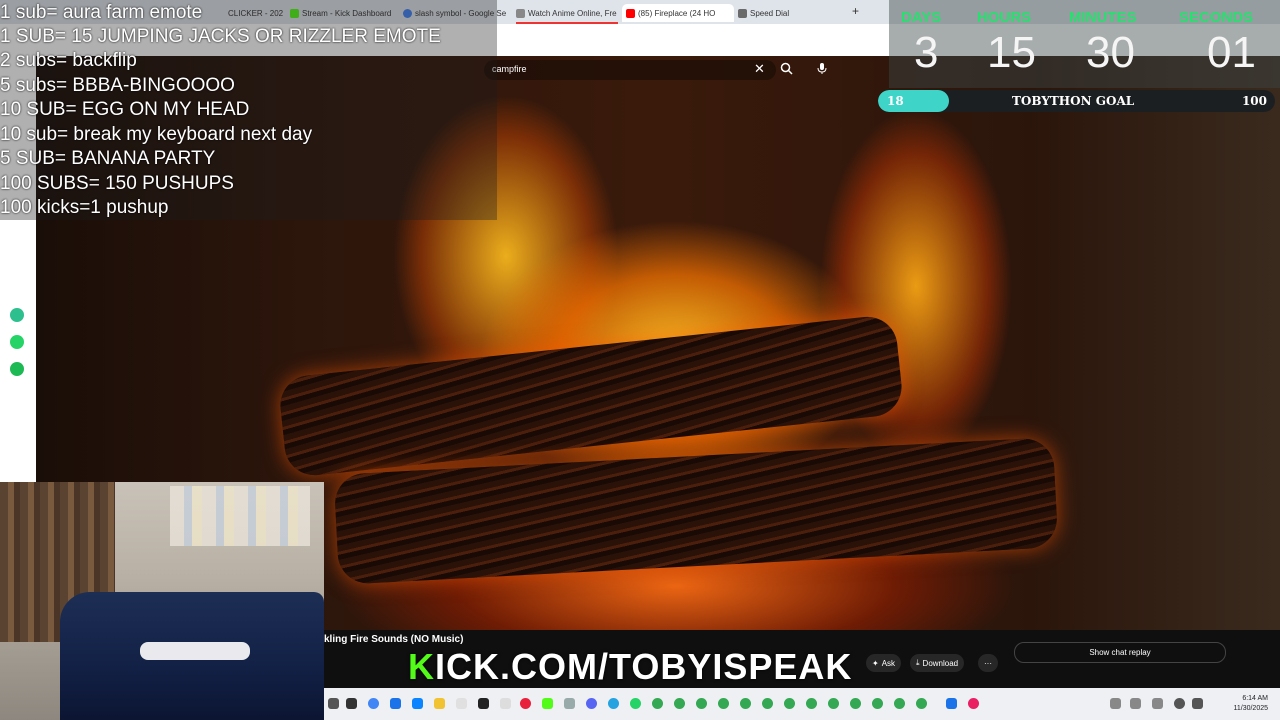  I want to click on timer-value-hours: 15, so click(1011, 52).